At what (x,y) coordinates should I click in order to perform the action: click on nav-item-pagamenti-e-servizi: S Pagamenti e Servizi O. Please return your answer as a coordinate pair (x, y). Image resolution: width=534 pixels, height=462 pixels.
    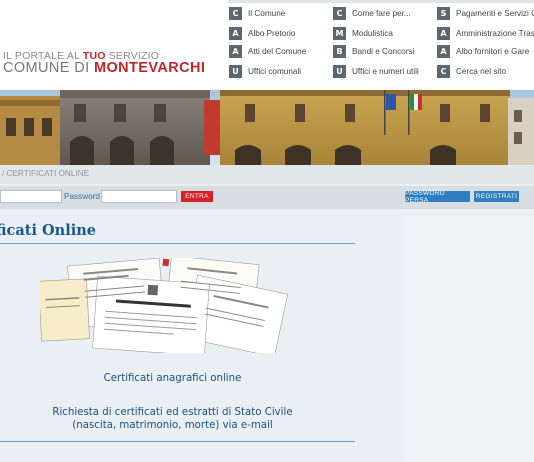
    Looking at the image, I should click on (485, 13).